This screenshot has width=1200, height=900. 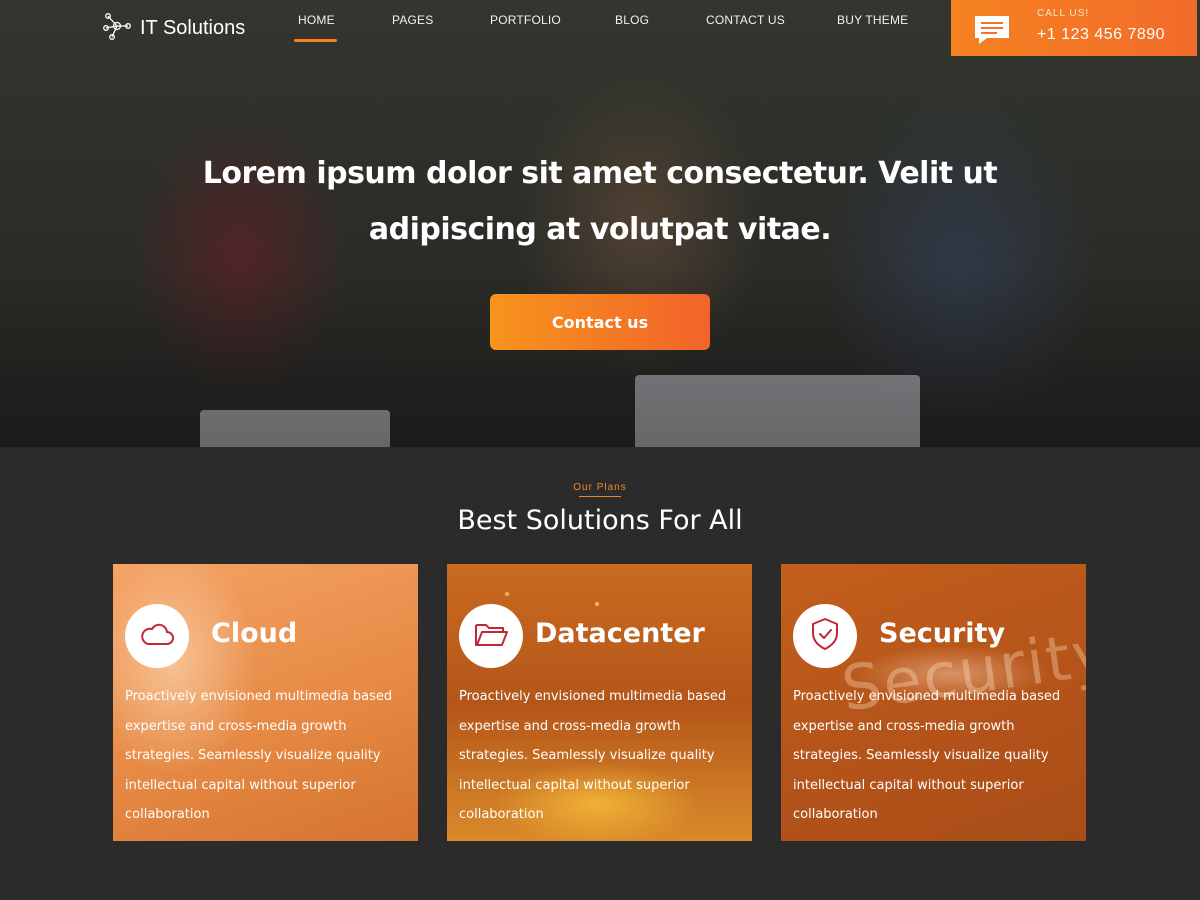 What do you see at coordinates (632, 20) in the screenshot?
I see `nav-item-blog: BLOG` at bounding box center [632, 20].